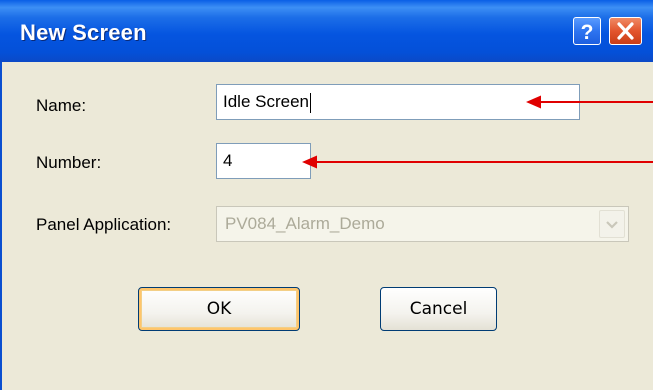 This screenshot has height=390, width=653. What do you see at coordinates (219, 309) in the screenshot?
I see `ok-button: OK` at bounding box center [219, 309].